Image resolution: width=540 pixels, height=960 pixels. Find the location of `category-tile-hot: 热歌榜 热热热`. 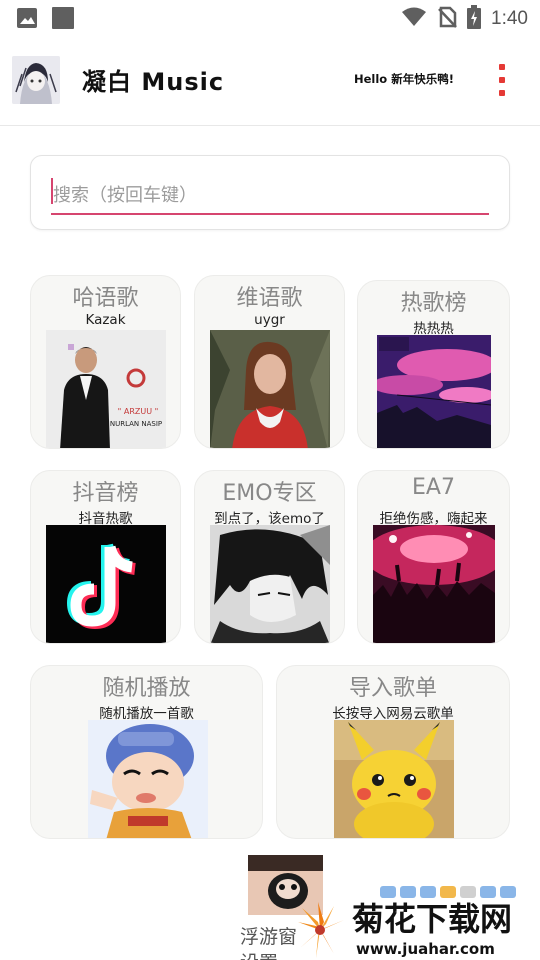

category-tile-hot: 热歌榜 热热热 is located at coordinates (433, 364).